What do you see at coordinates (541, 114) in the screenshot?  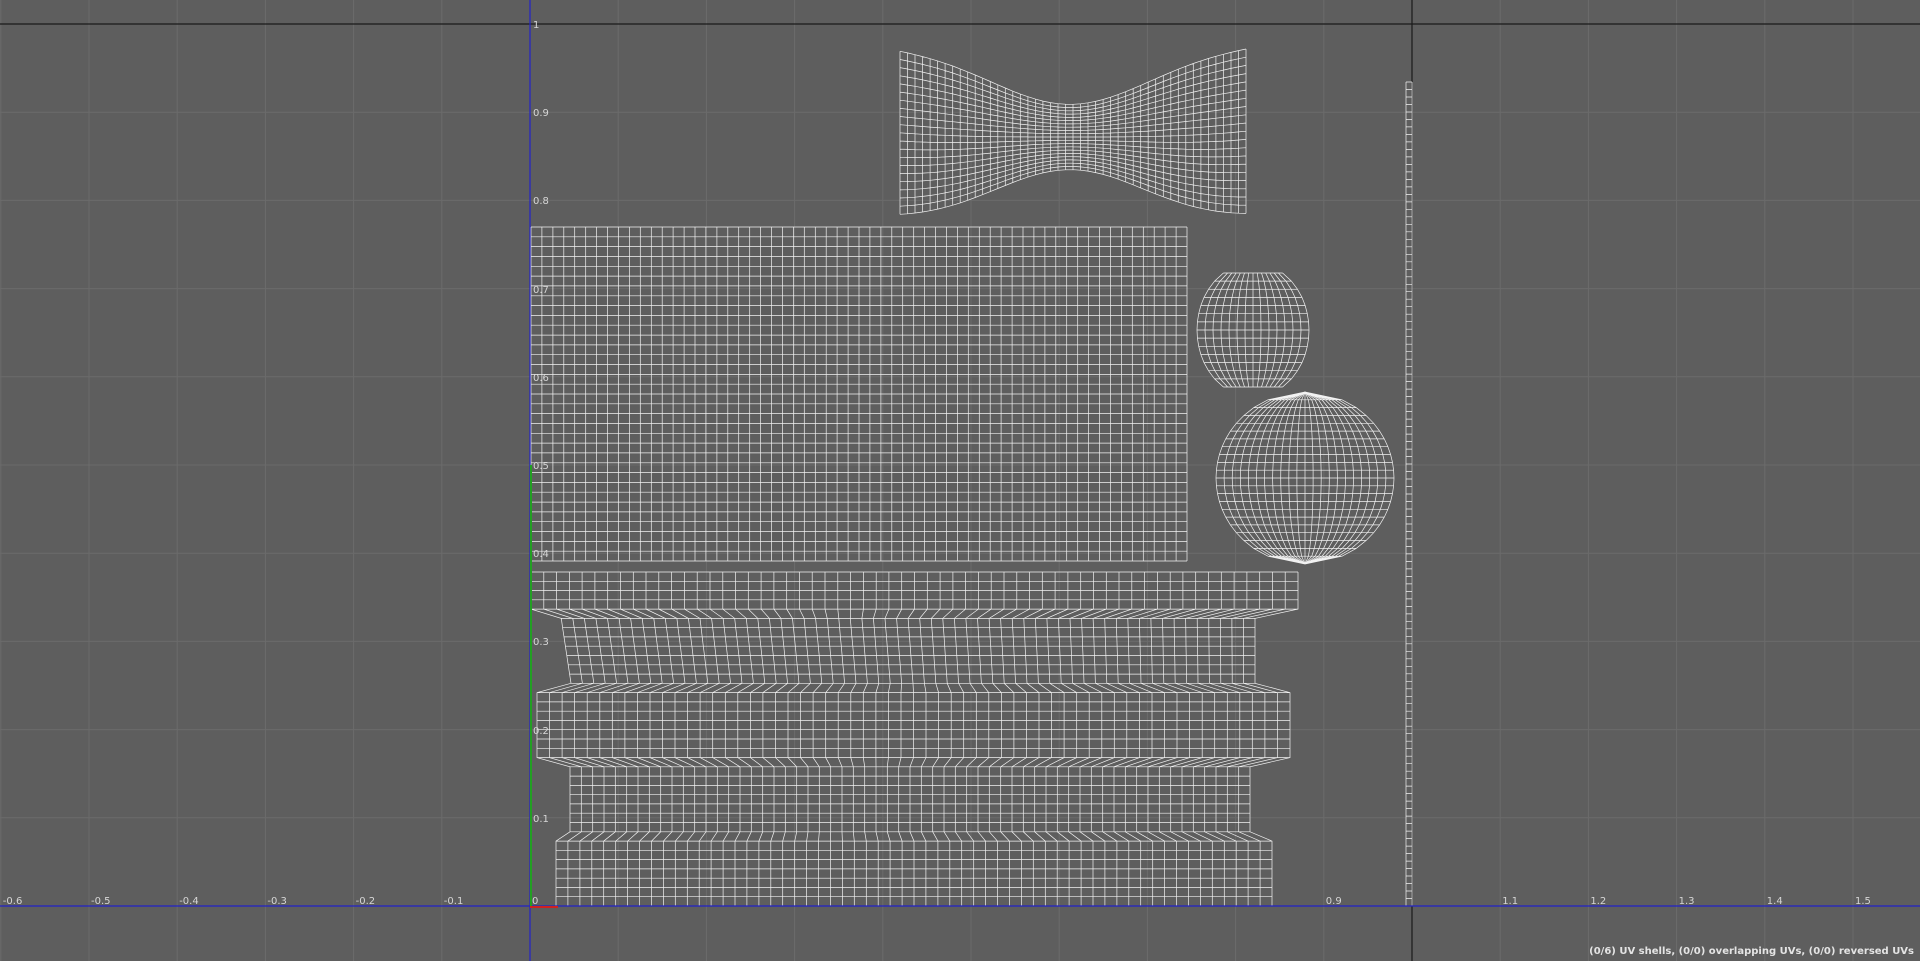 I see `v-axis-label: 0.9` at bounding box center [541, 114].